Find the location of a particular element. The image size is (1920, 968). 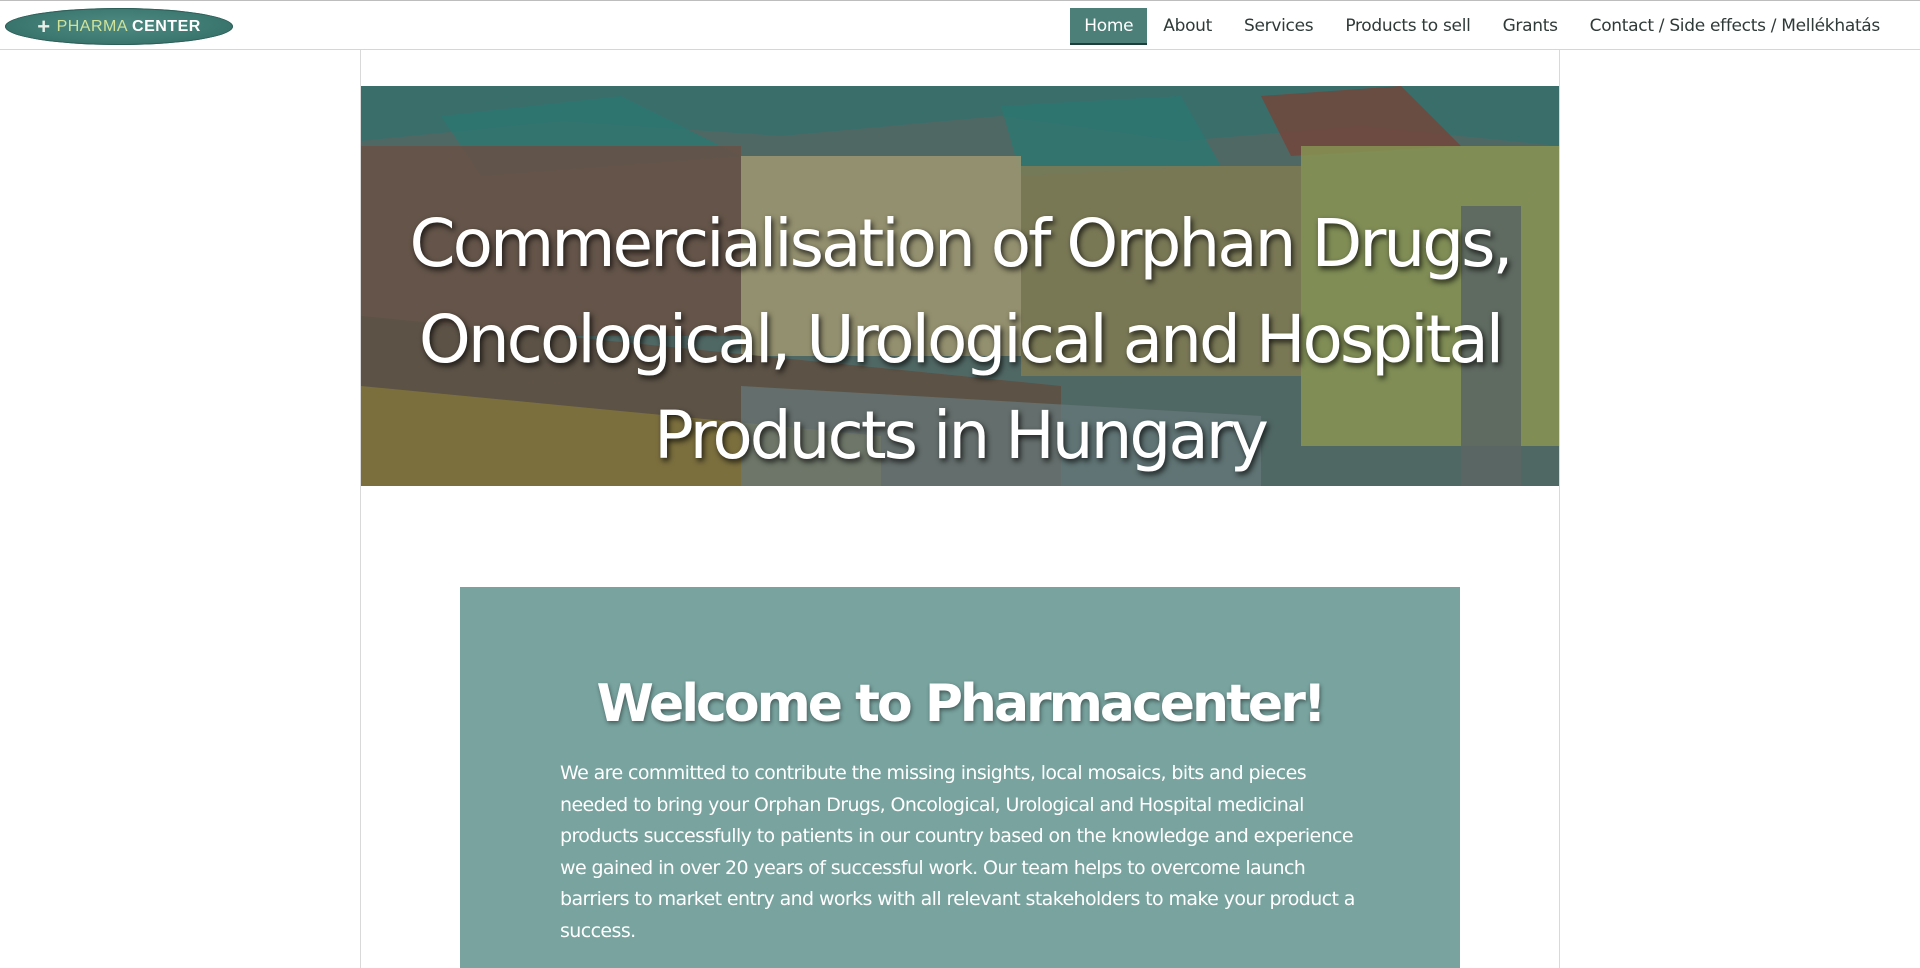

plus-cross-icon: + is located at coordinates (44, 26).